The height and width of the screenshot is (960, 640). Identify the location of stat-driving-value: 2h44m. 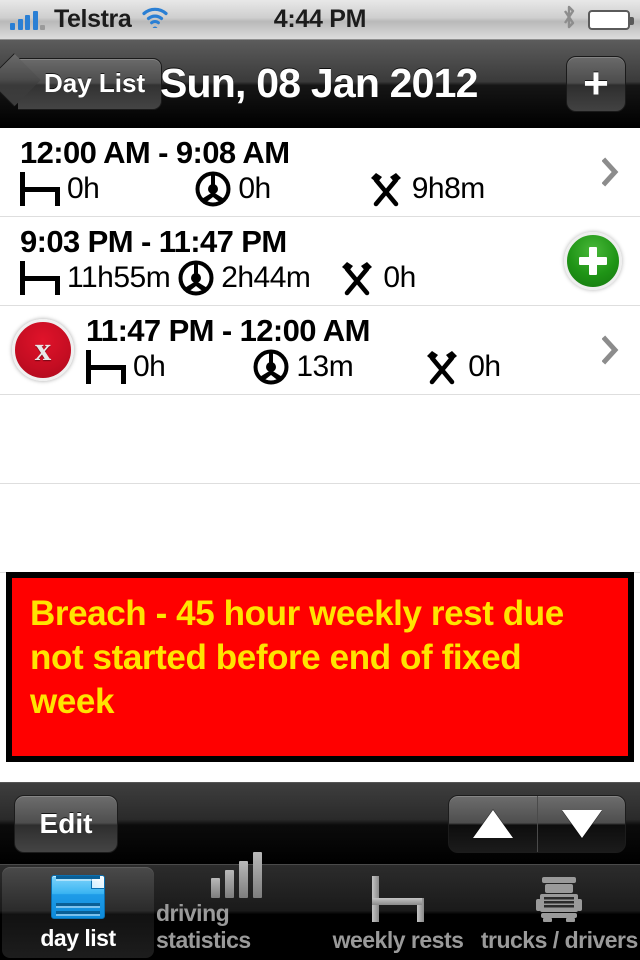
(266, 278).